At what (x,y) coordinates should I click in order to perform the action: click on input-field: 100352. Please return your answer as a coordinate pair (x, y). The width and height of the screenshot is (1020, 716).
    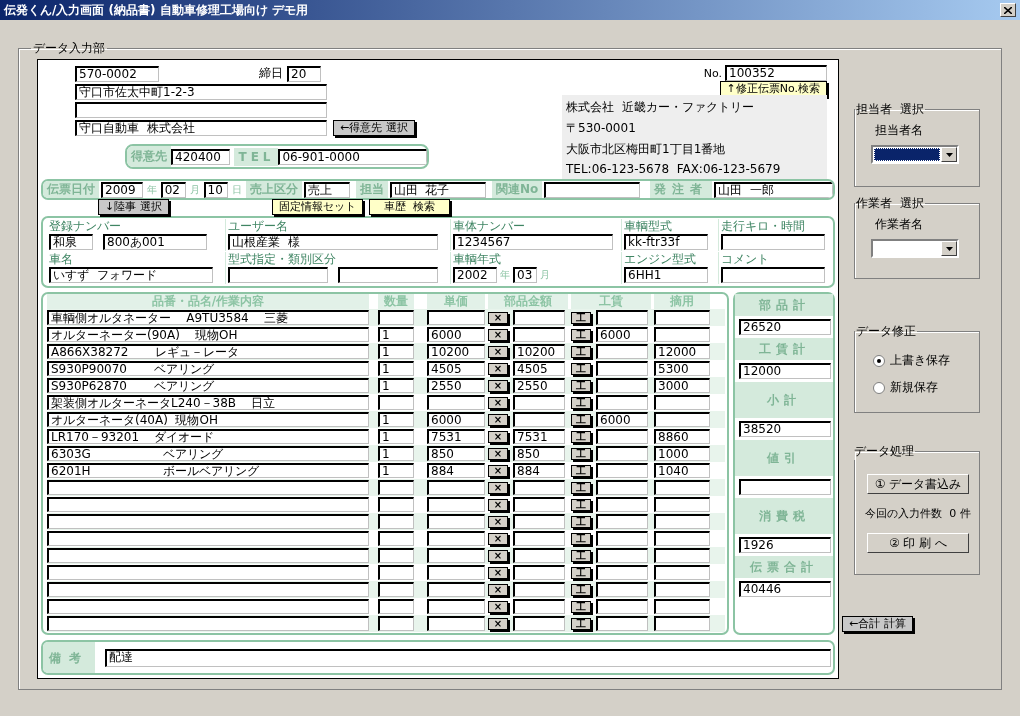
    Looking at the image, I should click on (776, 73).